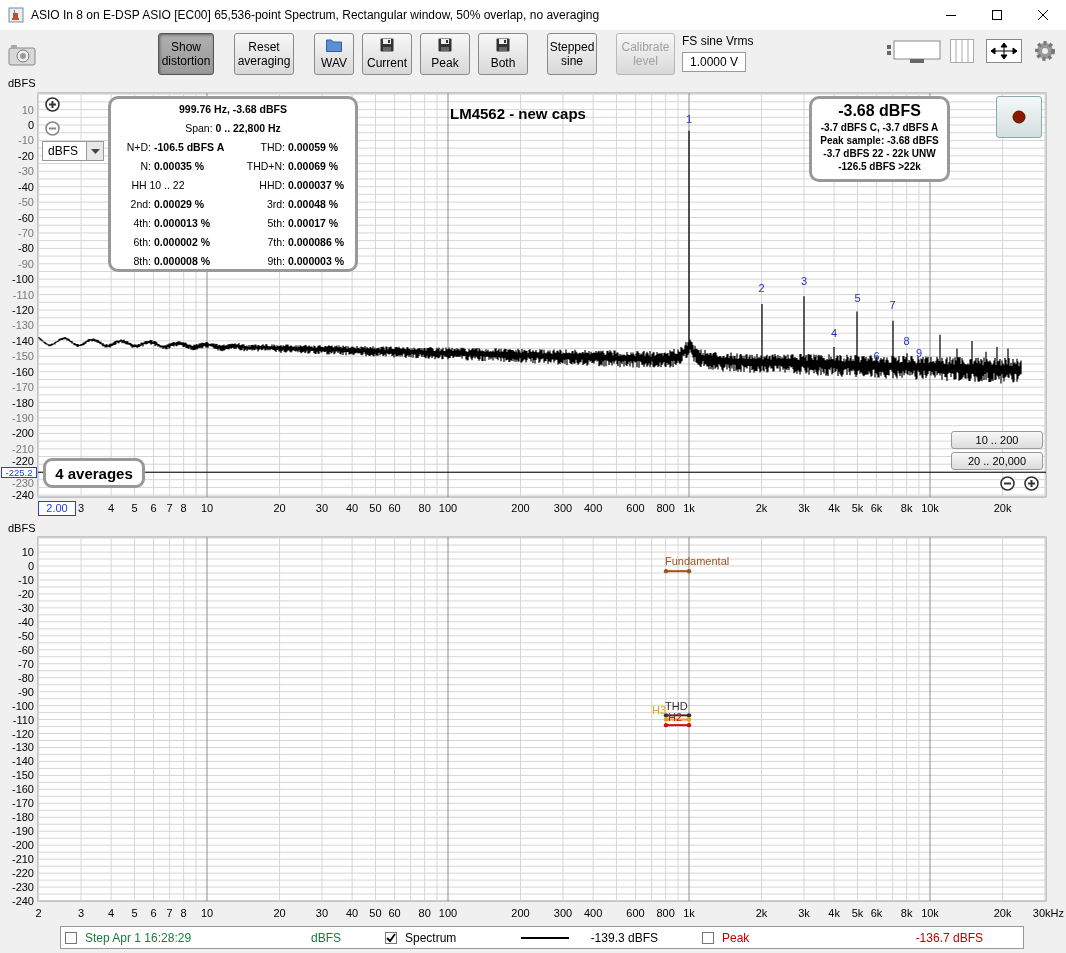 Image resolution: width=1066 pixels, height=953 pixels. What do you see at coordinates (503, 54) in the screenshot?
I see `toolbar-button: Both` at bounding box center [503, 54].